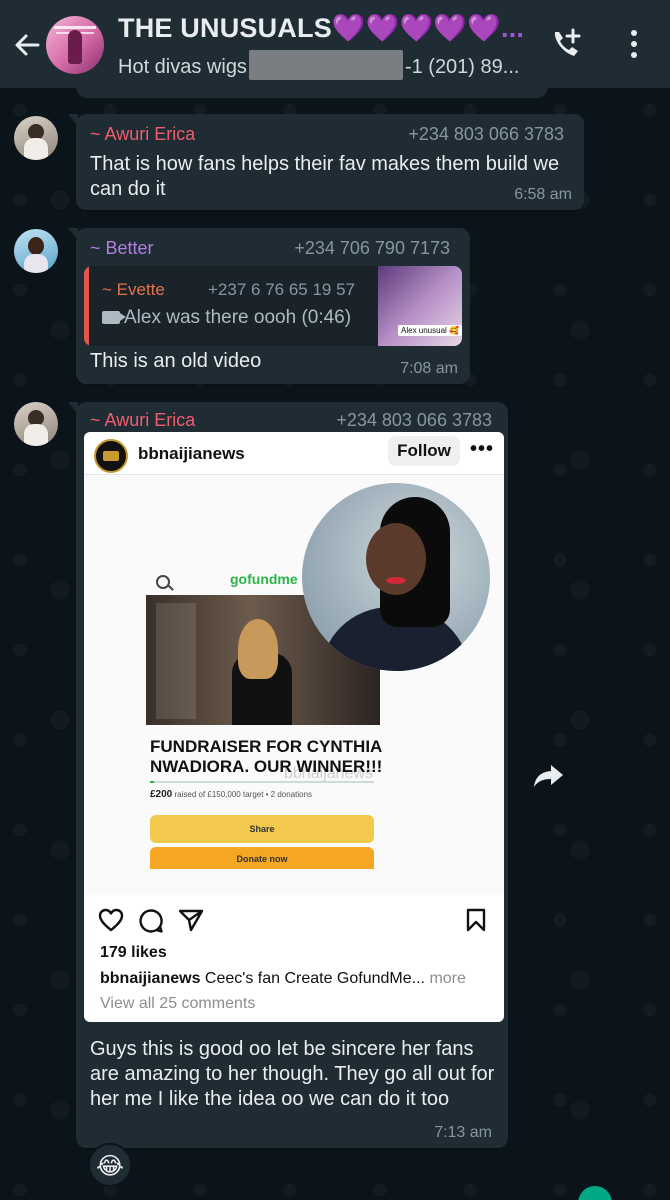  Describe the element at coordinates (325, 65) in the screenshot. I see `redaction-box` at that location.